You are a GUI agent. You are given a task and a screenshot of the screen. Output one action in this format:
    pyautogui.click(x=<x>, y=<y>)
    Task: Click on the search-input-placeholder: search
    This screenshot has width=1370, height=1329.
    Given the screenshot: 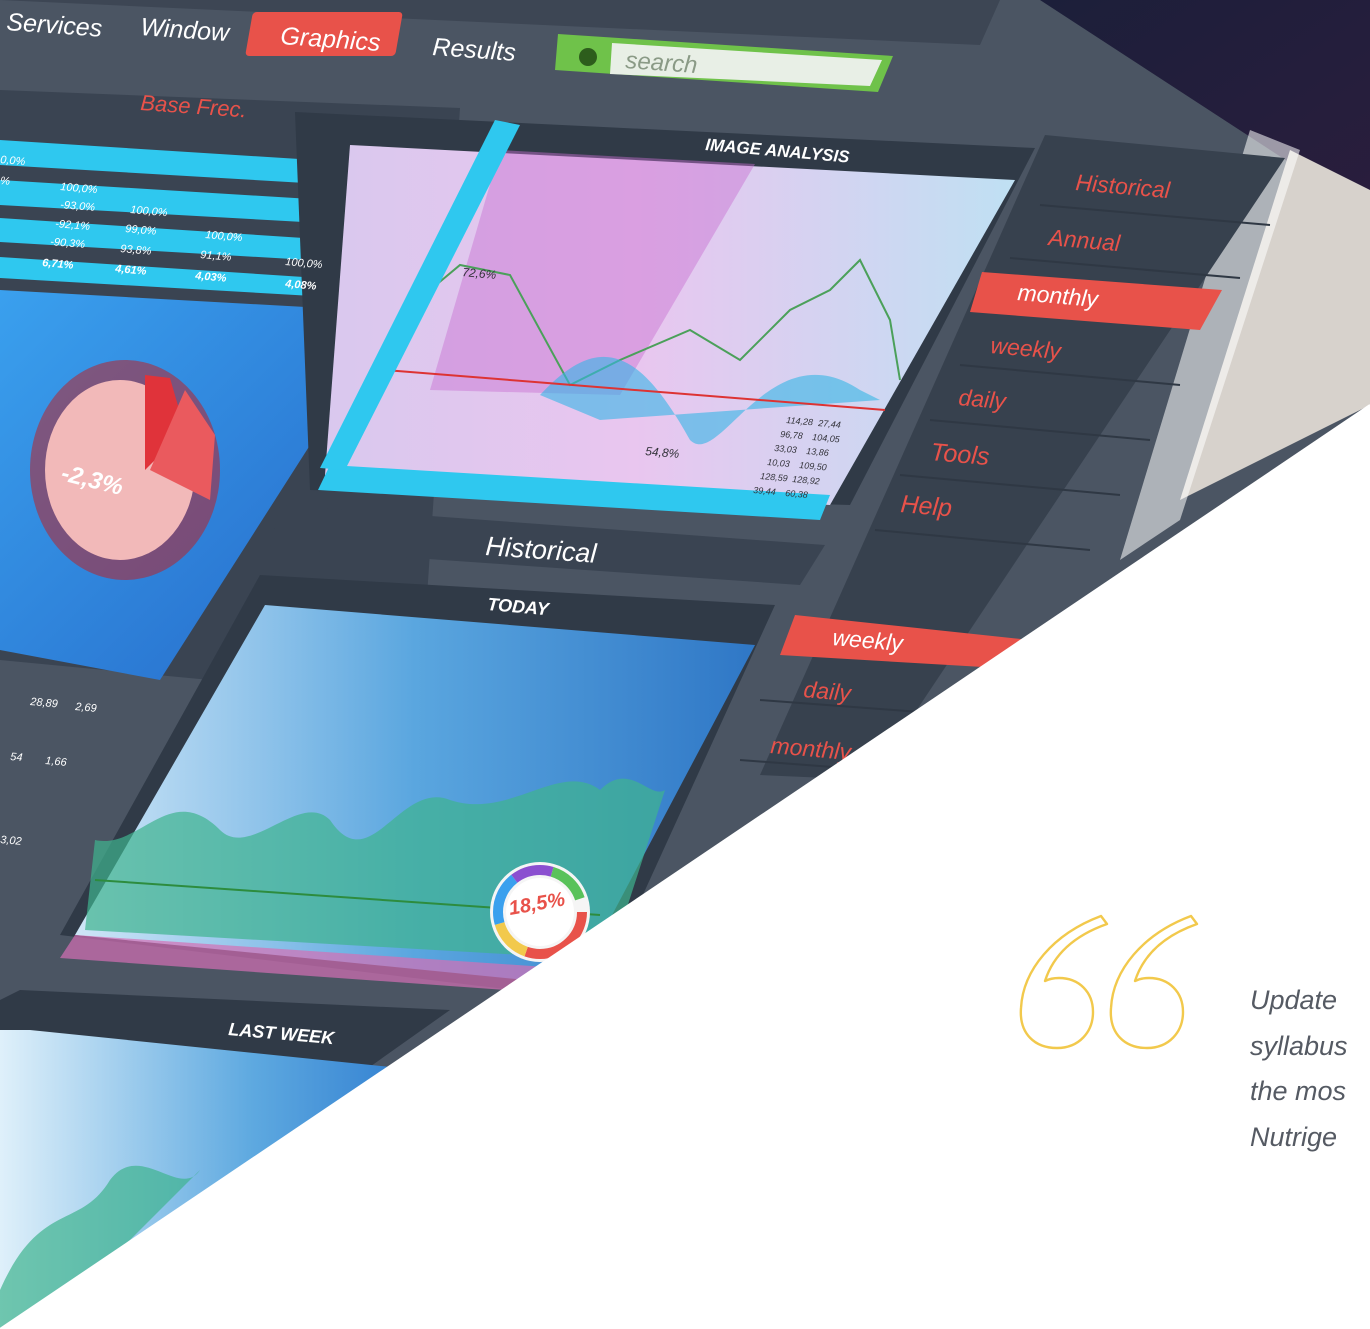 What is the action you would take?
    pyautogui.click(x=662, y=63)
    